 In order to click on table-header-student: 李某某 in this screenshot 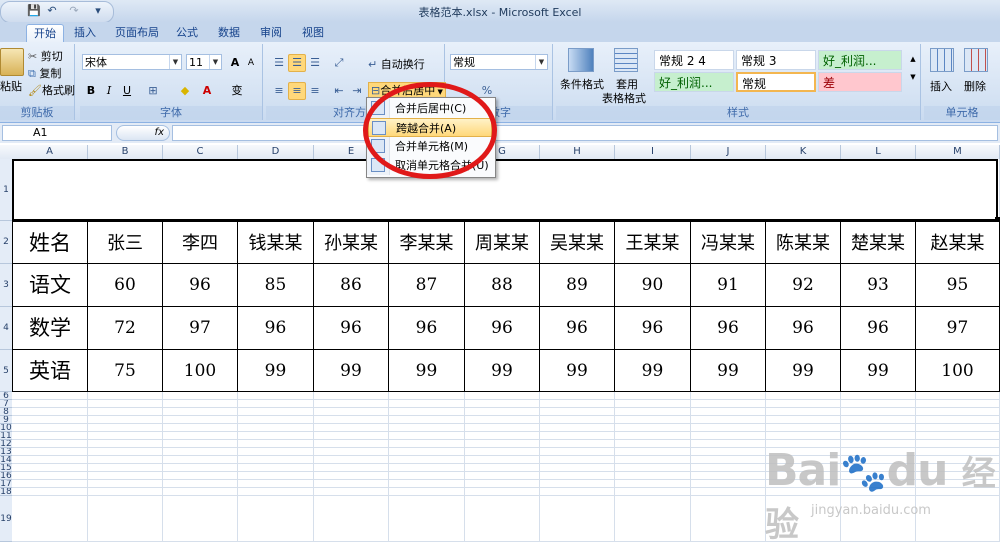, I will do `click(427, 242)`.